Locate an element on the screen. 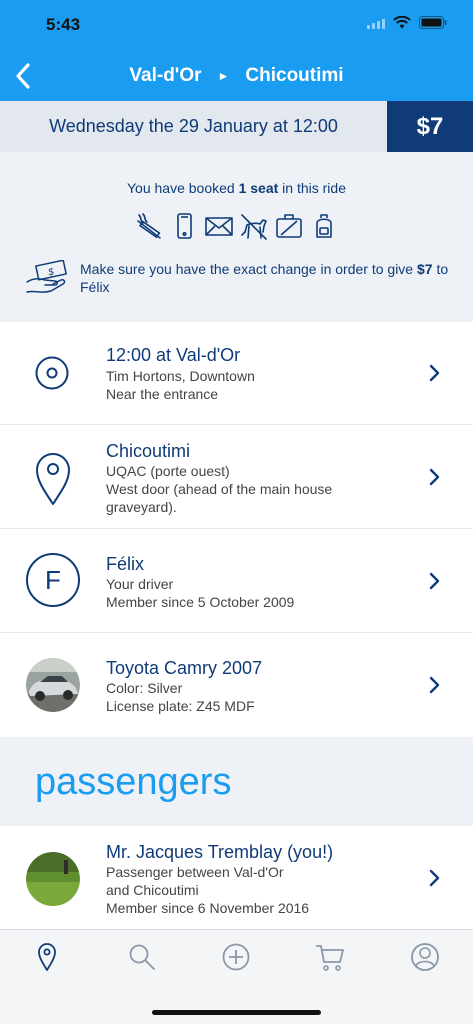  car-color: Color: Silver is located at coordinates (144, 688).